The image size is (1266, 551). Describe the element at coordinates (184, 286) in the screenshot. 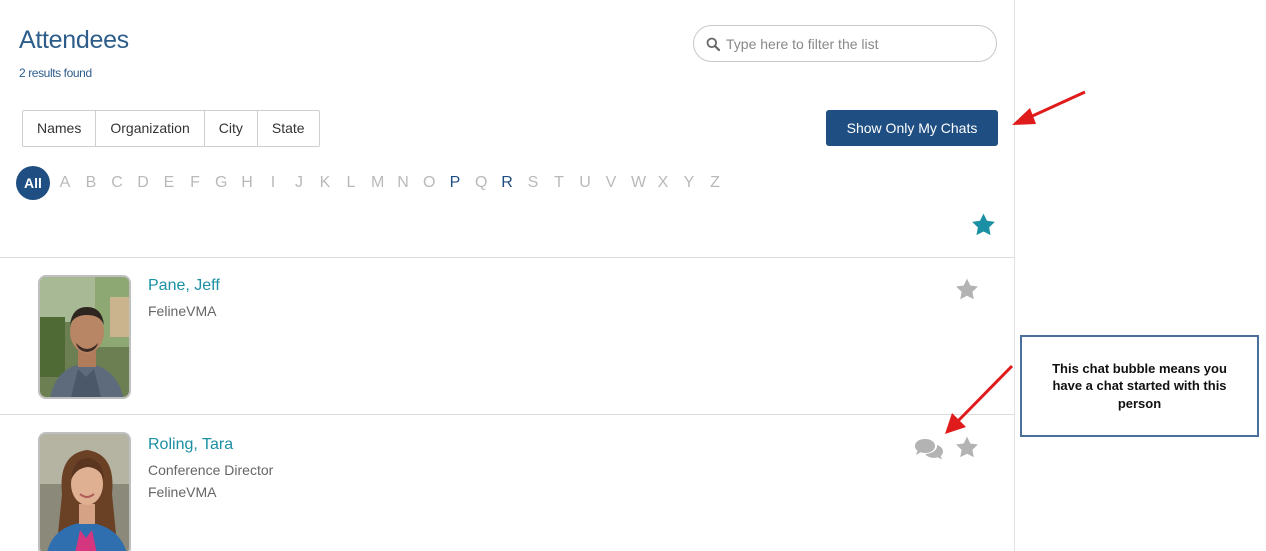

I see `attendee-name-link: Pane, Jeff` at that location.